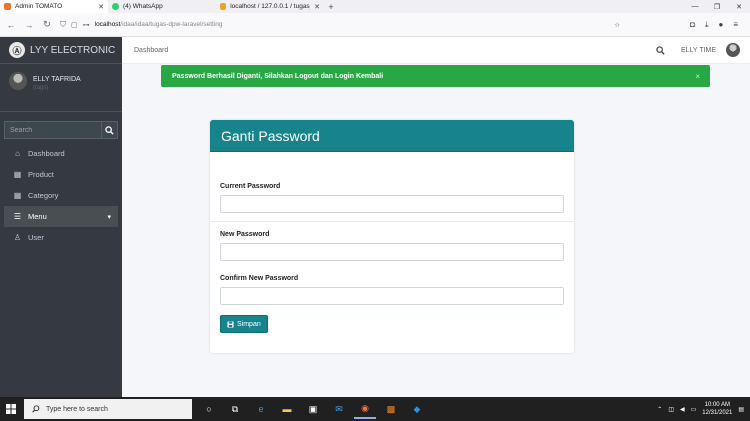 The image size is (750, 421). Describe the element at coordinates (17, 237) in the screenshot. I see `user-icon: ♙` at that location.